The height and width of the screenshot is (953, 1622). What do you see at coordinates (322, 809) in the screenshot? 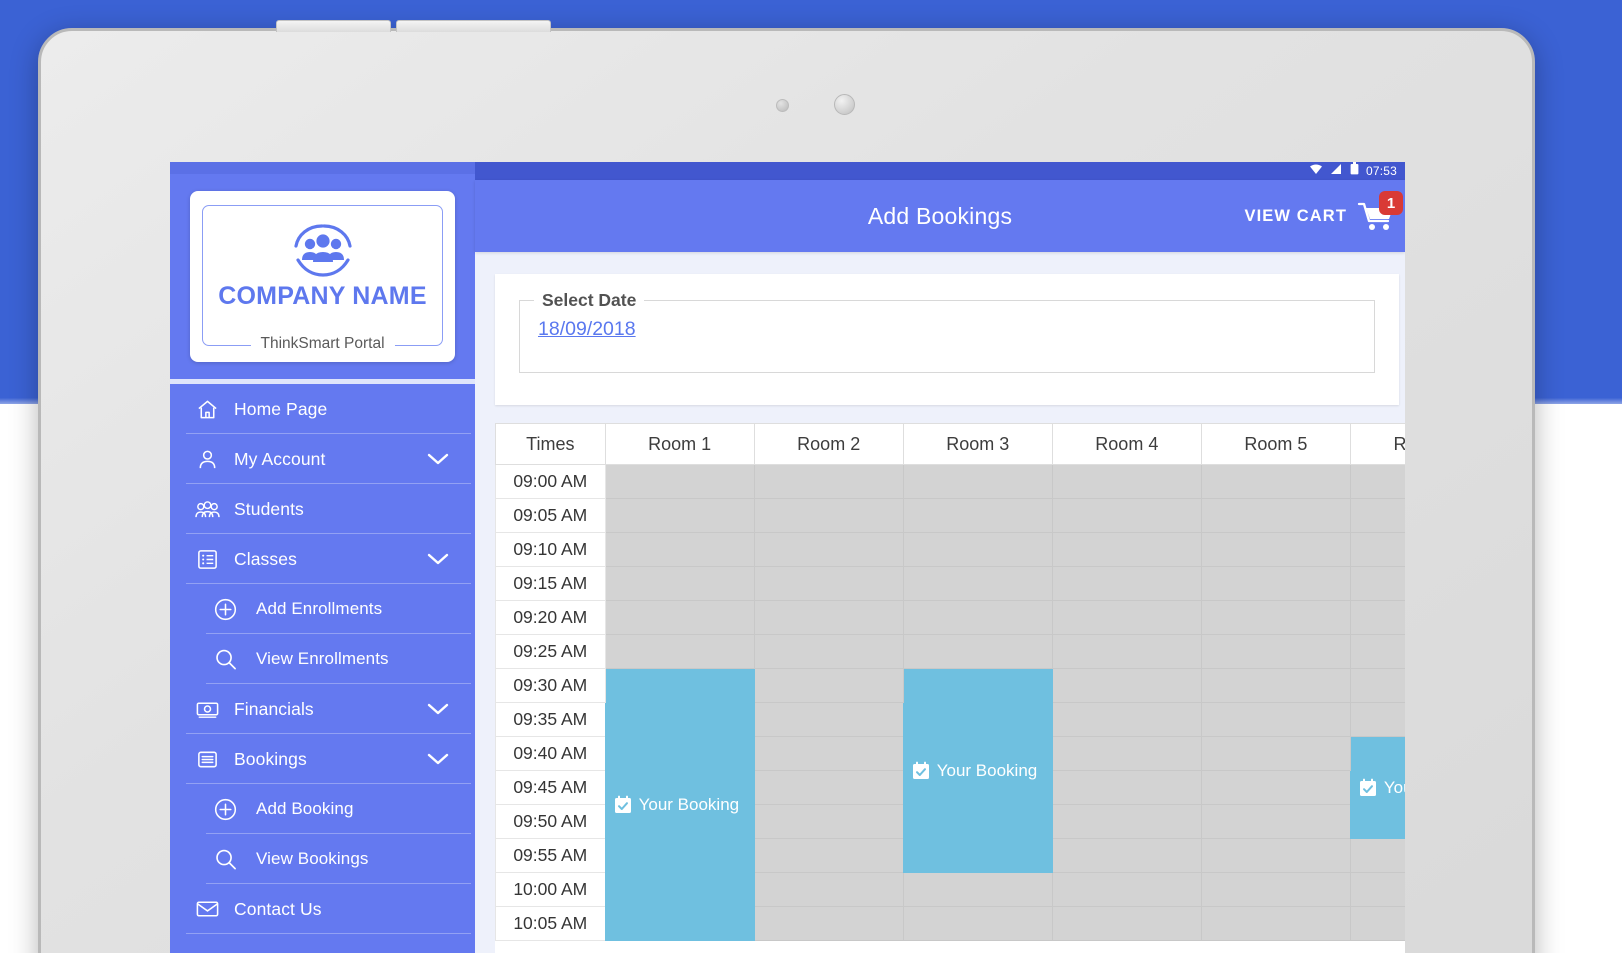
I see `sidebar-item-add-booking: Add Booking` at bounding box center [322, 809].